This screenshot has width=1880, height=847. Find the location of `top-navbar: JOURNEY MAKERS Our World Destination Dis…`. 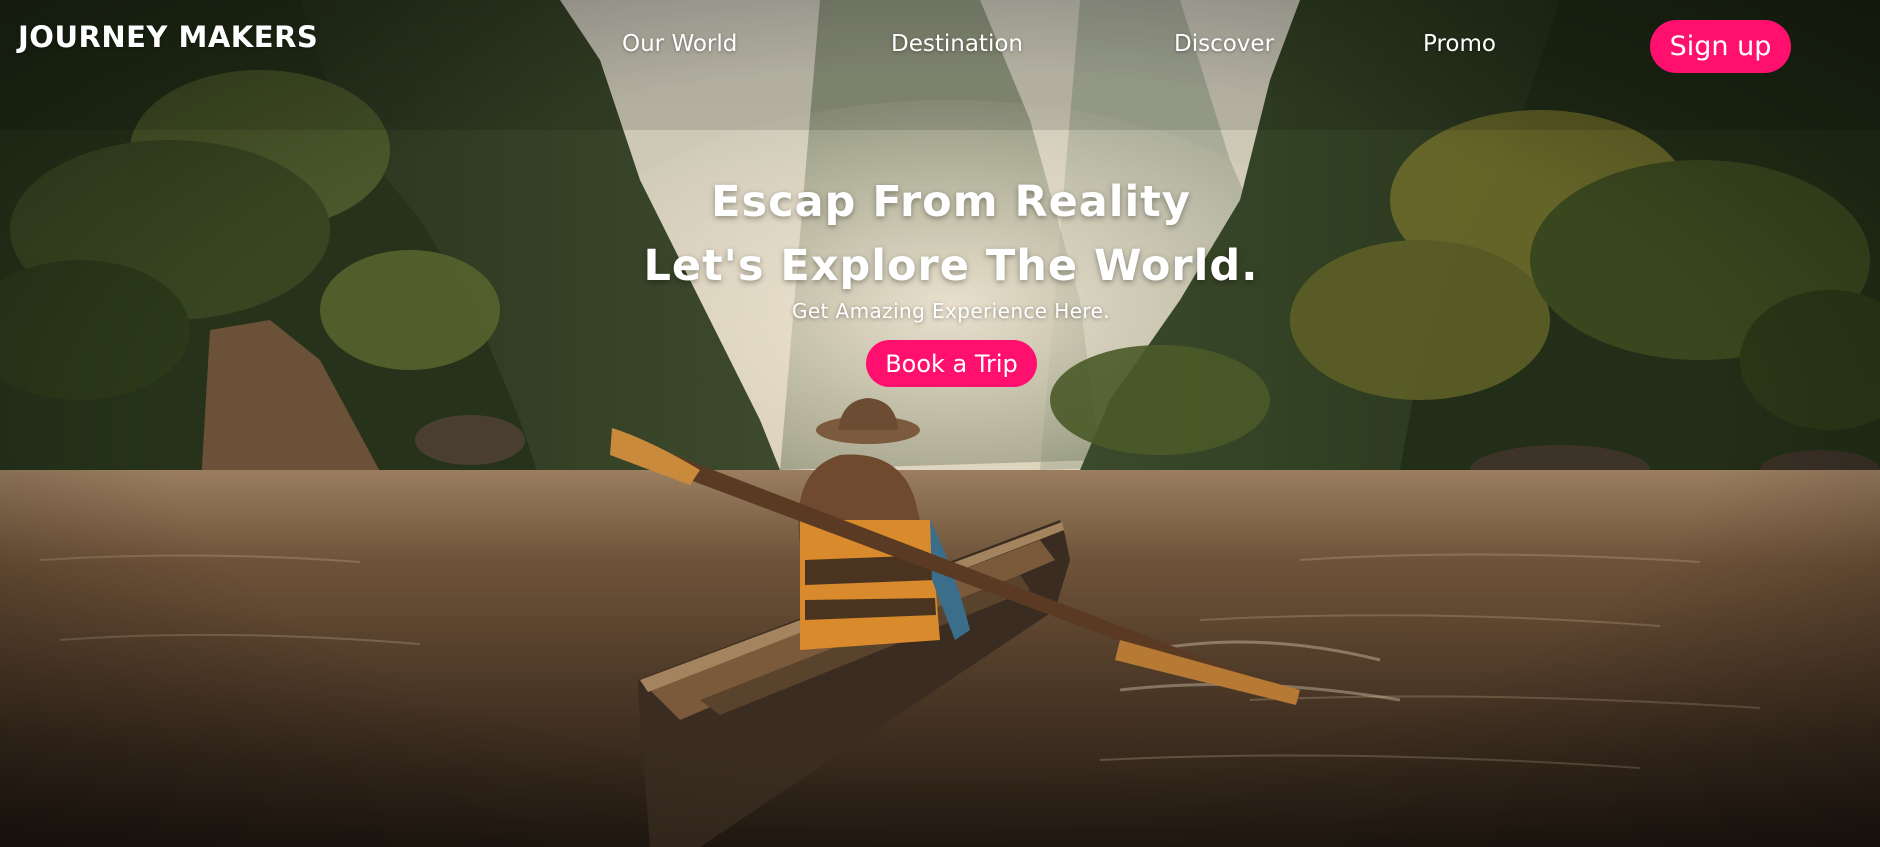

top-navbar: JOURNEY MAKERS Our World Destination Dis… is located at coordinates (940, 45).